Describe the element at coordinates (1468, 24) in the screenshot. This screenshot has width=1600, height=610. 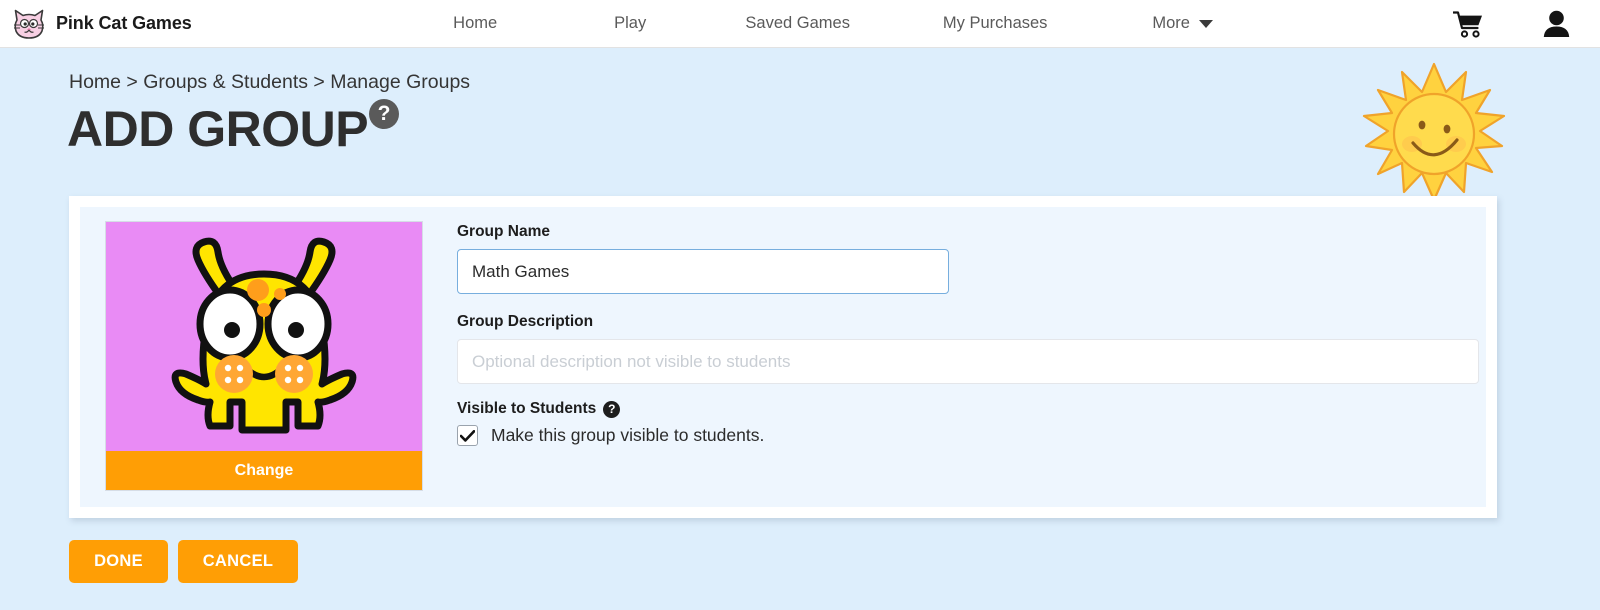
I see `shopping-cart-icon` at that location.